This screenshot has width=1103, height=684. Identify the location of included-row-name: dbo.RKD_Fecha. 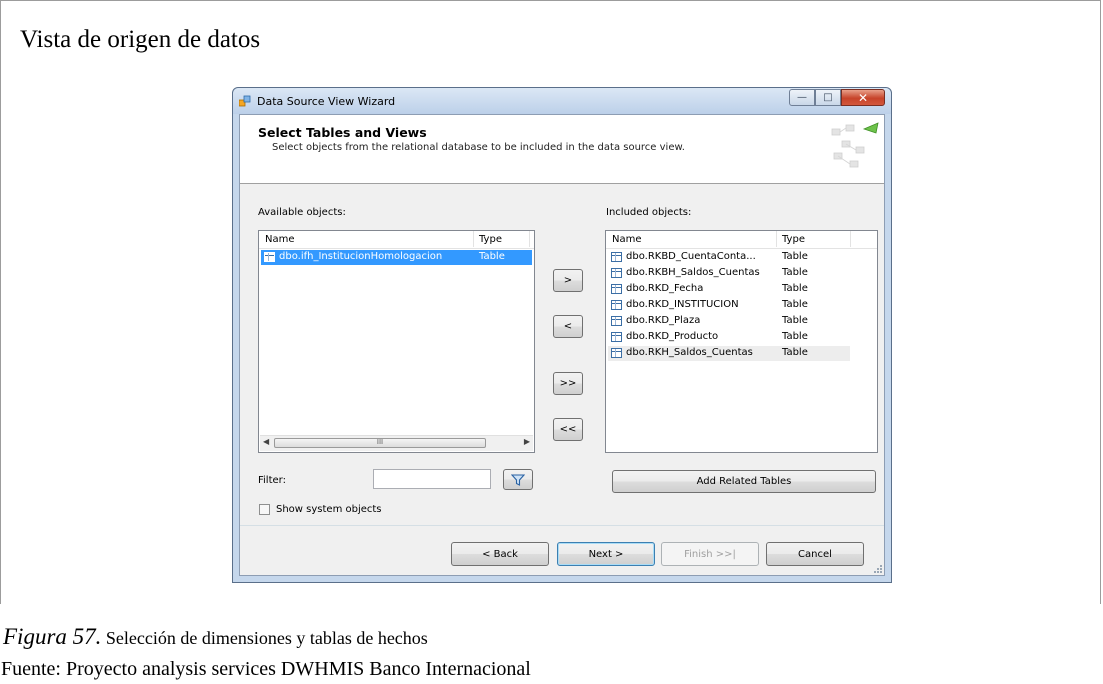
(665, 288).